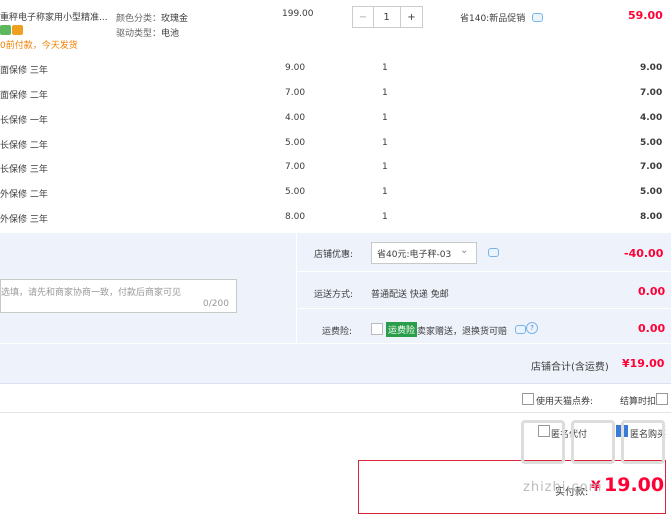 Image resolution: width=671 pixels, height=514 pixels. What do you see at coordinates (563, 487) in the screenshot?
I see `watermark-text: zhizhi.com` at bounding box center [563, 487].